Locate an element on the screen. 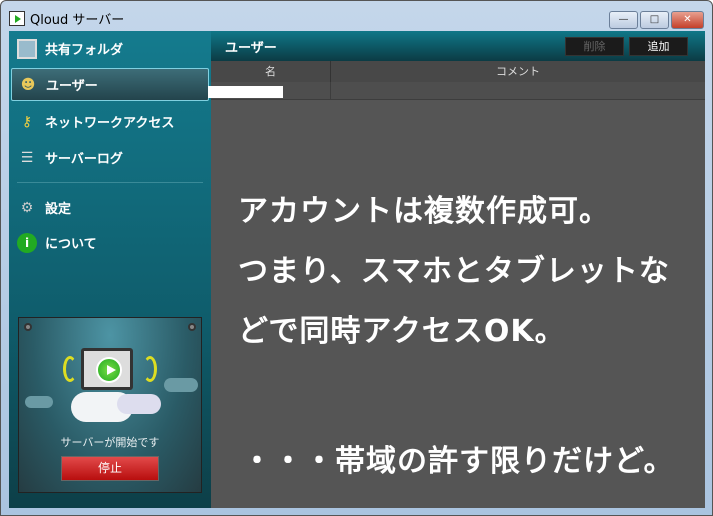  overlay-caption-line: つまり、スマホとタブレットな is located at coordinates (454, 271).